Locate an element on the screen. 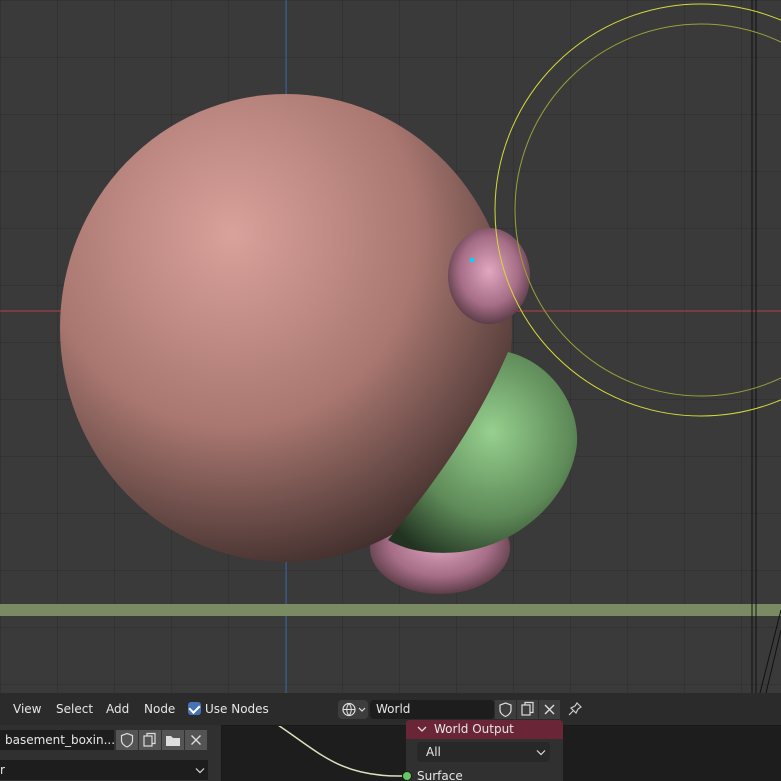  selected-vertex is located at coordinates (472, 260).